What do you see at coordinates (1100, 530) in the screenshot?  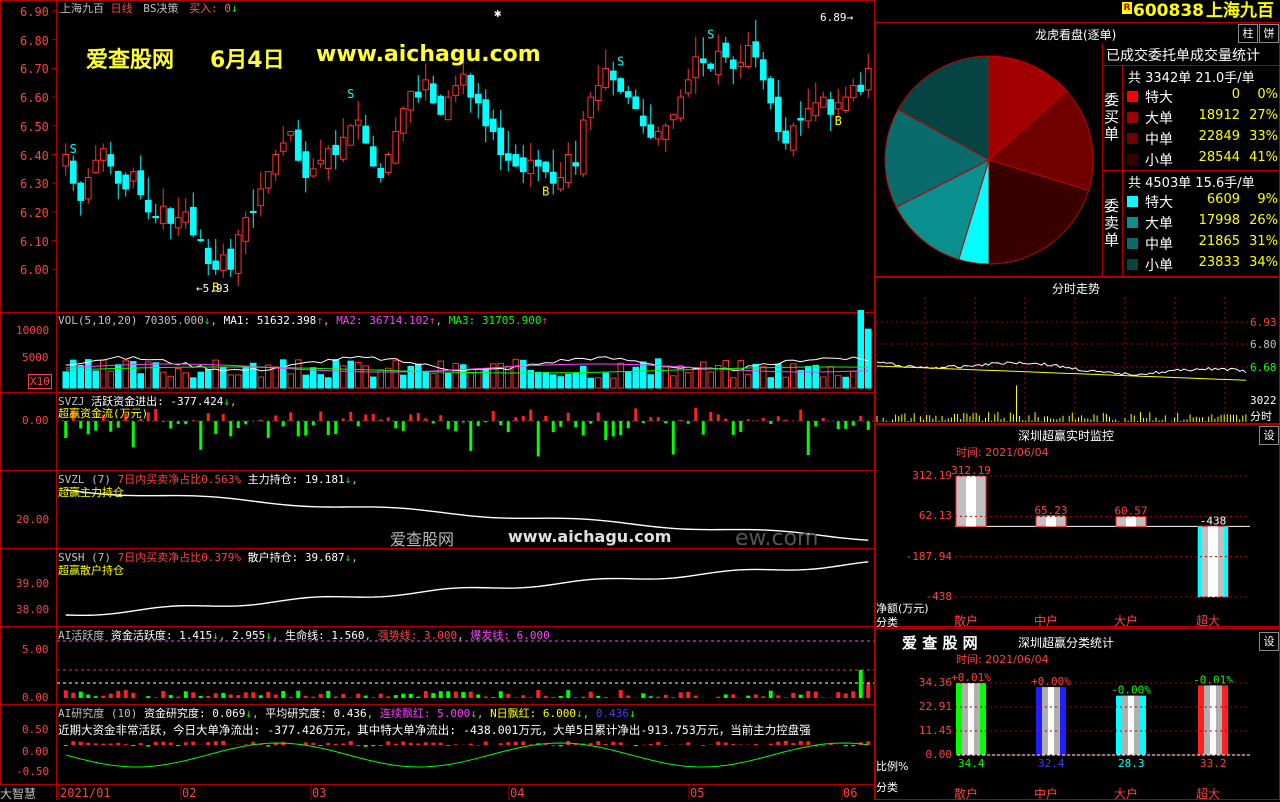 I see `monitor-bar-chart: 312.1965.2360.57-438` at bounding box center [1100, 530].